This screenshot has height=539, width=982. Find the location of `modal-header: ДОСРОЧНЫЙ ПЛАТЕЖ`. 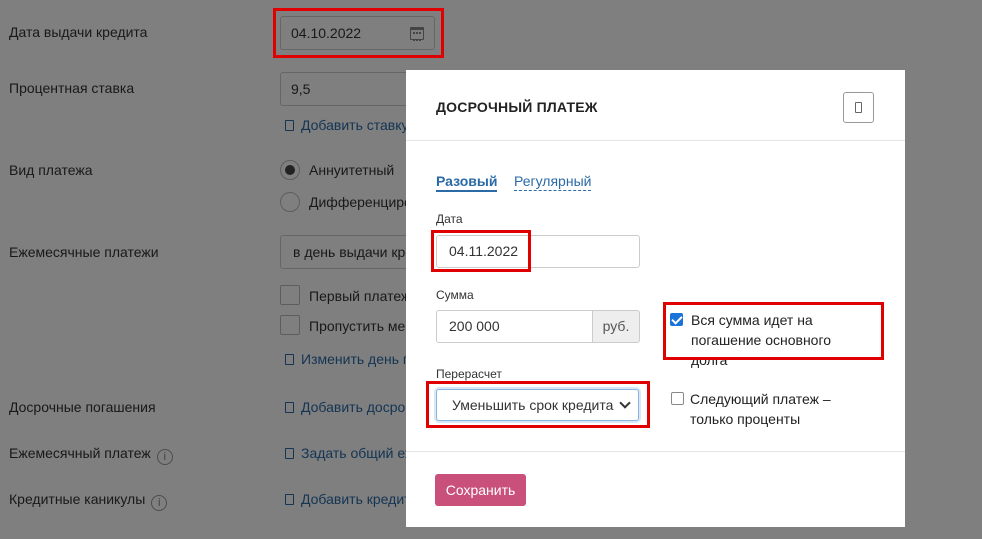

modal-header: ДОСРОЧНЫЙ ПЛАТЕЖ is located at coordinates (655, 105).